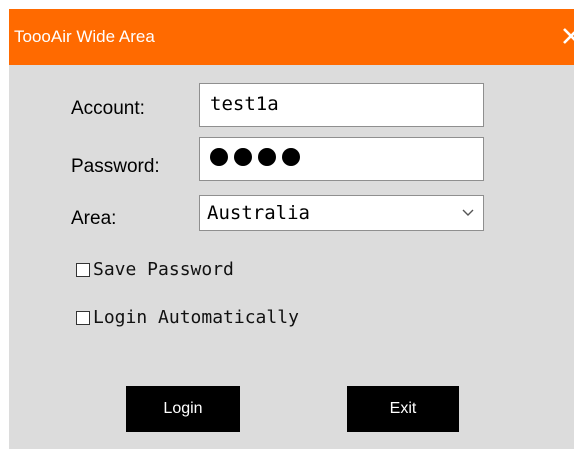  I want to click on area-select-value: Australia, so click(258, 213).